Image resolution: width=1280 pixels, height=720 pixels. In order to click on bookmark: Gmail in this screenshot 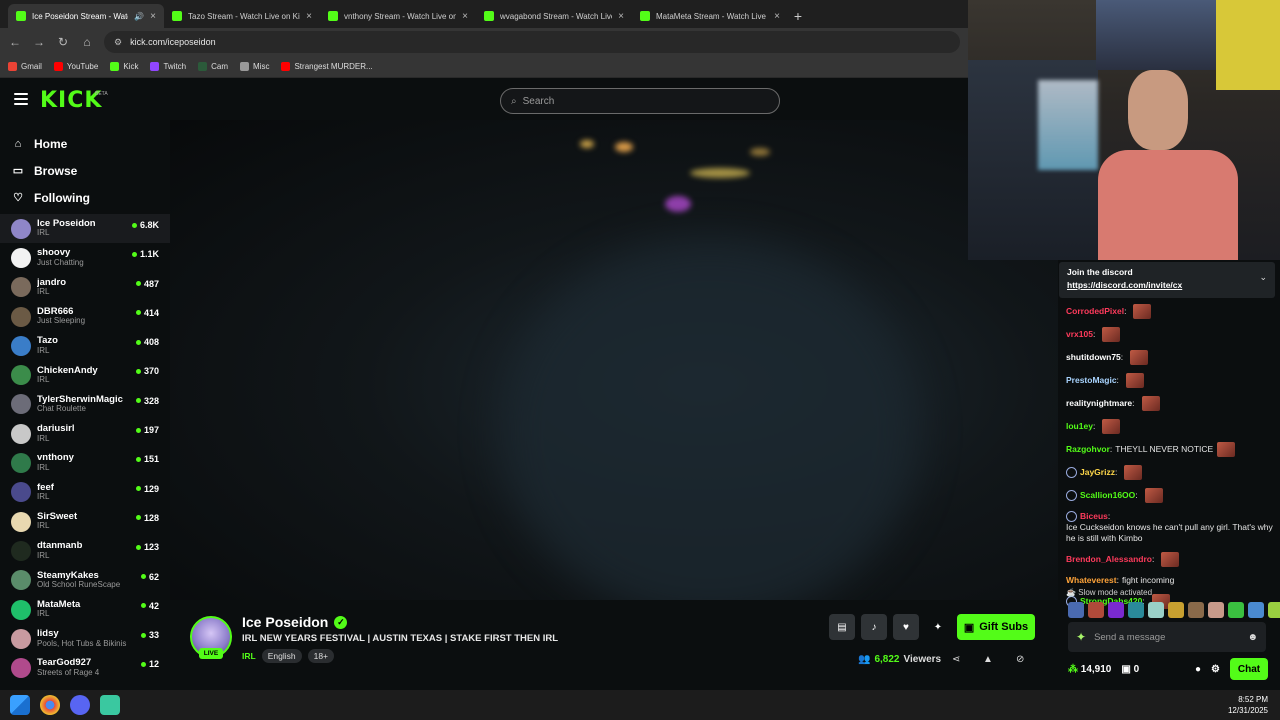, I will do `click(25, 66)`.